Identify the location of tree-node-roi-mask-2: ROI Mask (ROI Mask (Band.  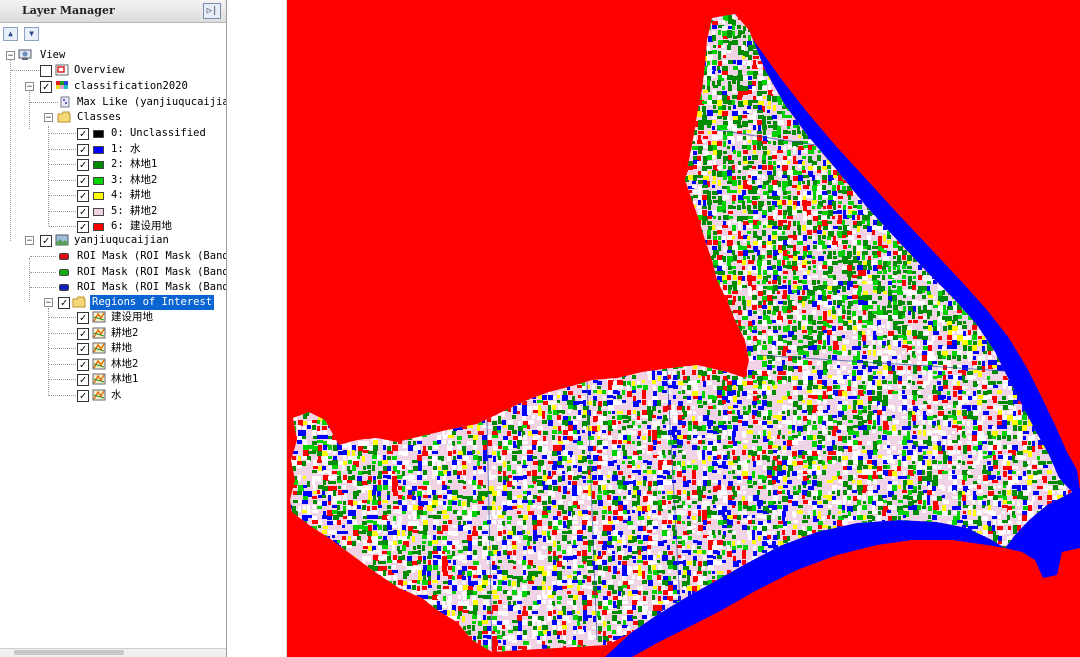
(113, 287).